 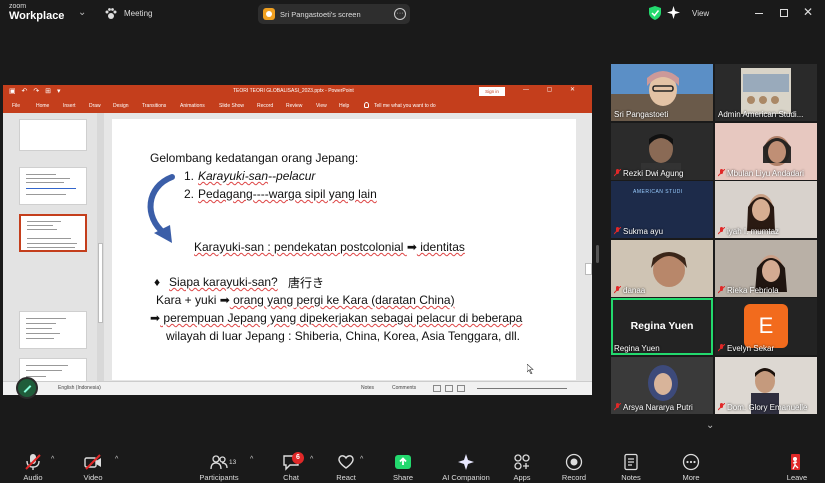 What do you see at coordinates (95, 106) in the screenshot?
I see `ppt-menu-draw: Draw` at bounding box center [95, 106].